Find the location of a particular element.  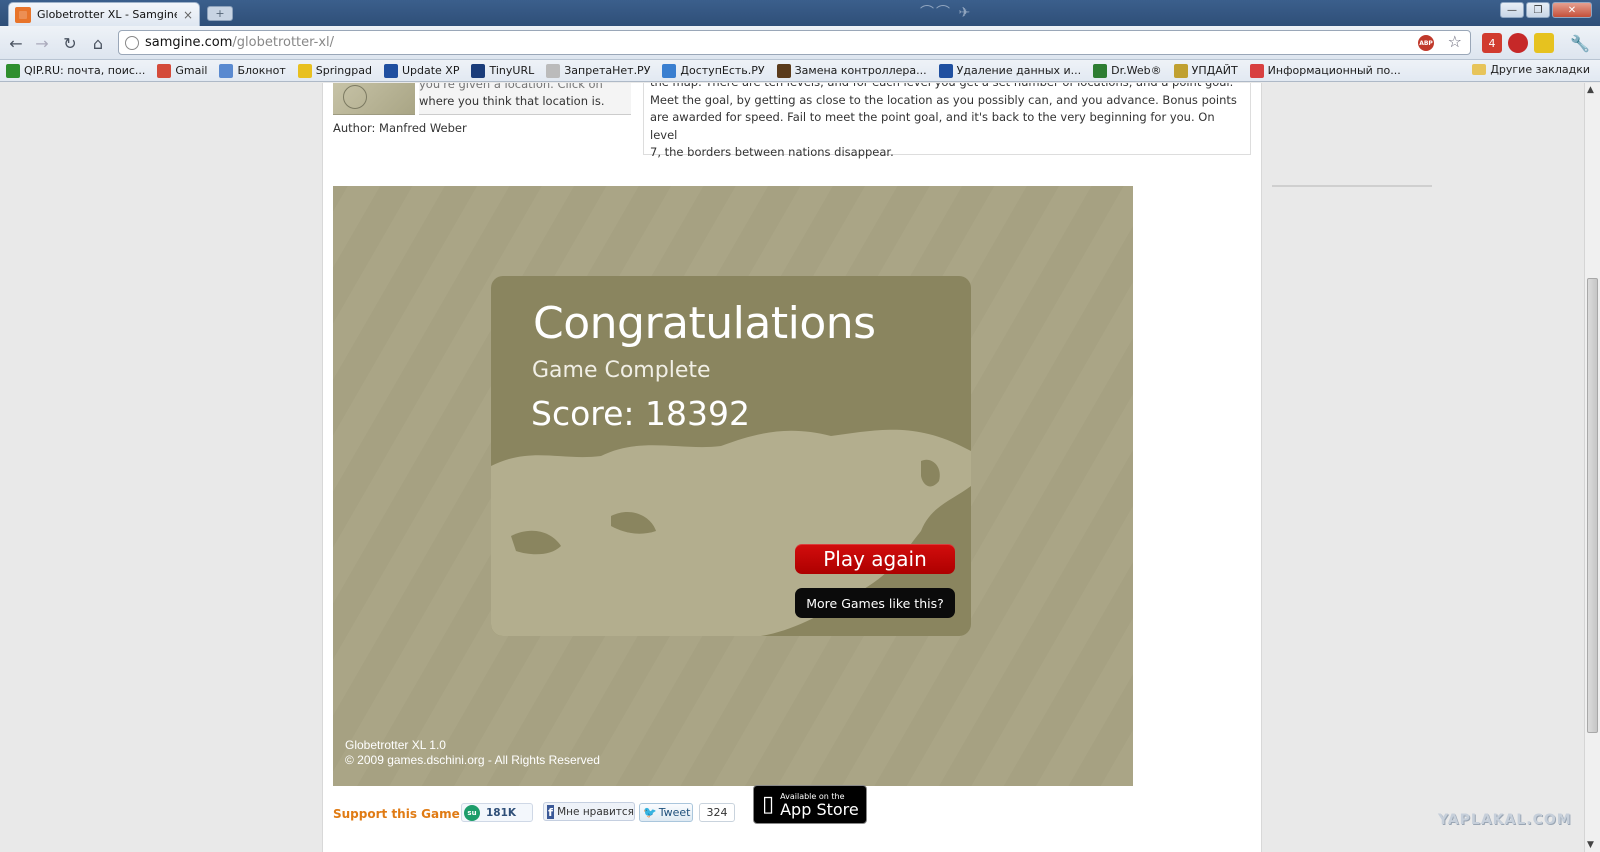

bookmark-item: Dr.Web® is located at coordinates (1127, 70).